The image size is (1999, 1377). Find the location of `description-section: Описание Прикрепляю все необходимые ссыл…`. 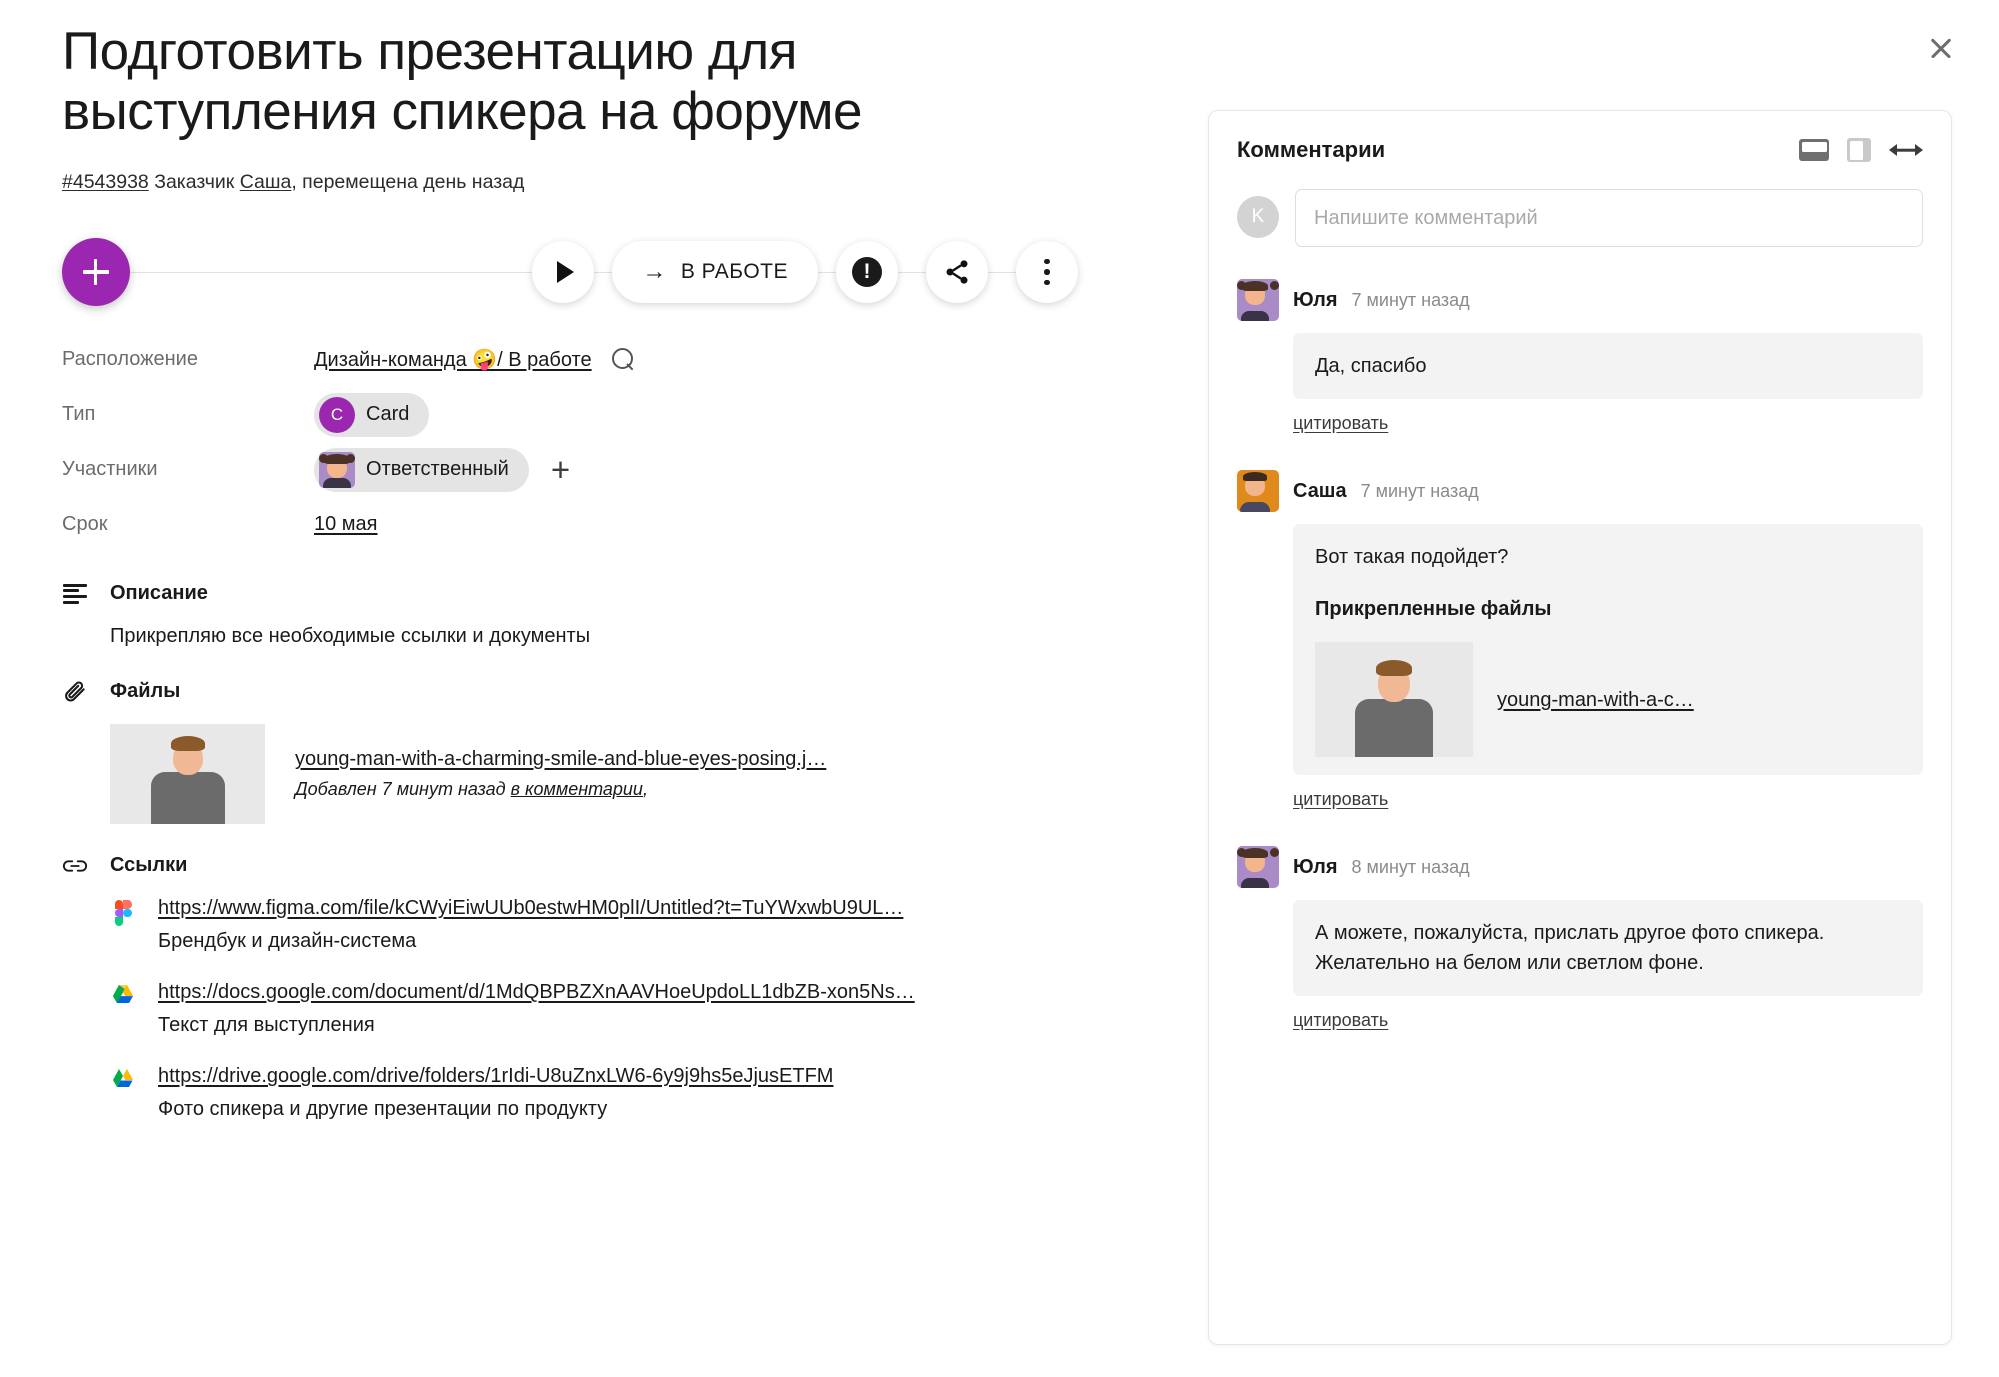

description-section: Описание Прикрепляю все необходимые ссыл… is located at coordinates (631, 615).